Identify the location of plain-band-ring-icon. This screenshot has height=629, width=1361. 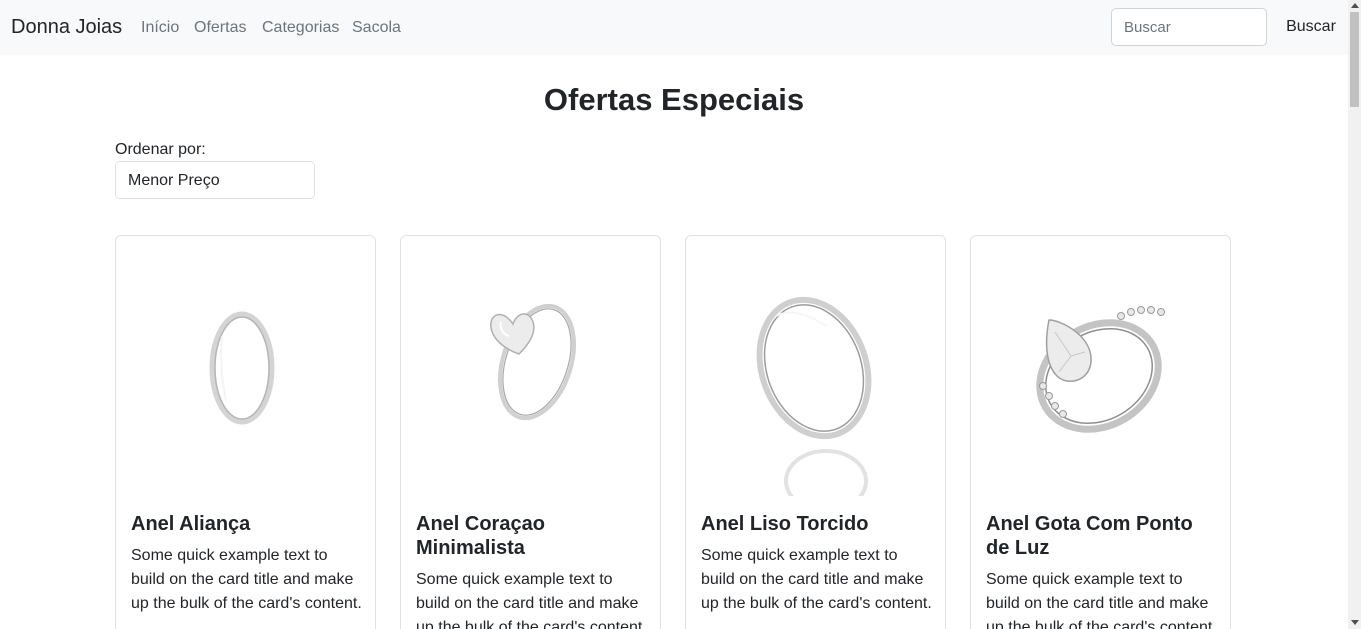
(242, 368).